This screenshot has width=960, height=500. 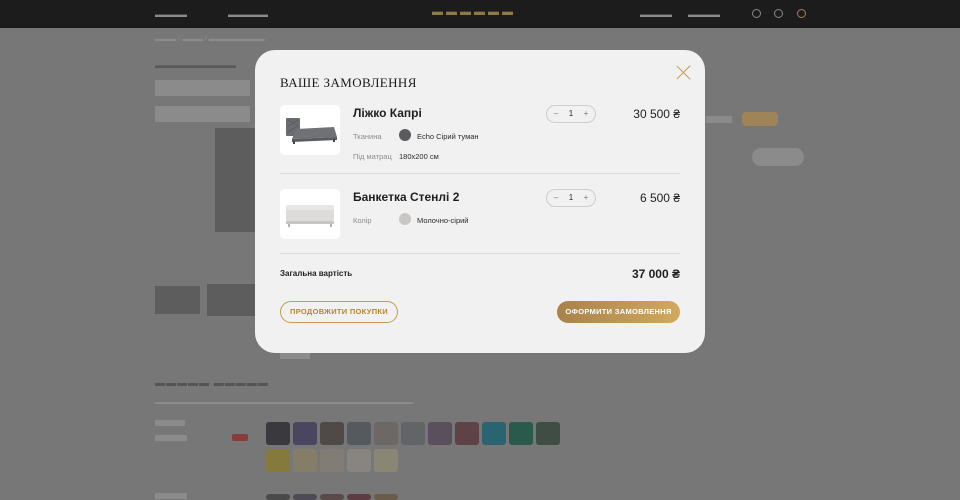 What do you see at coordinates (367, 136) in the screenshot?
I see `attribute-label: Тканина` at bounding box center [367, 136].